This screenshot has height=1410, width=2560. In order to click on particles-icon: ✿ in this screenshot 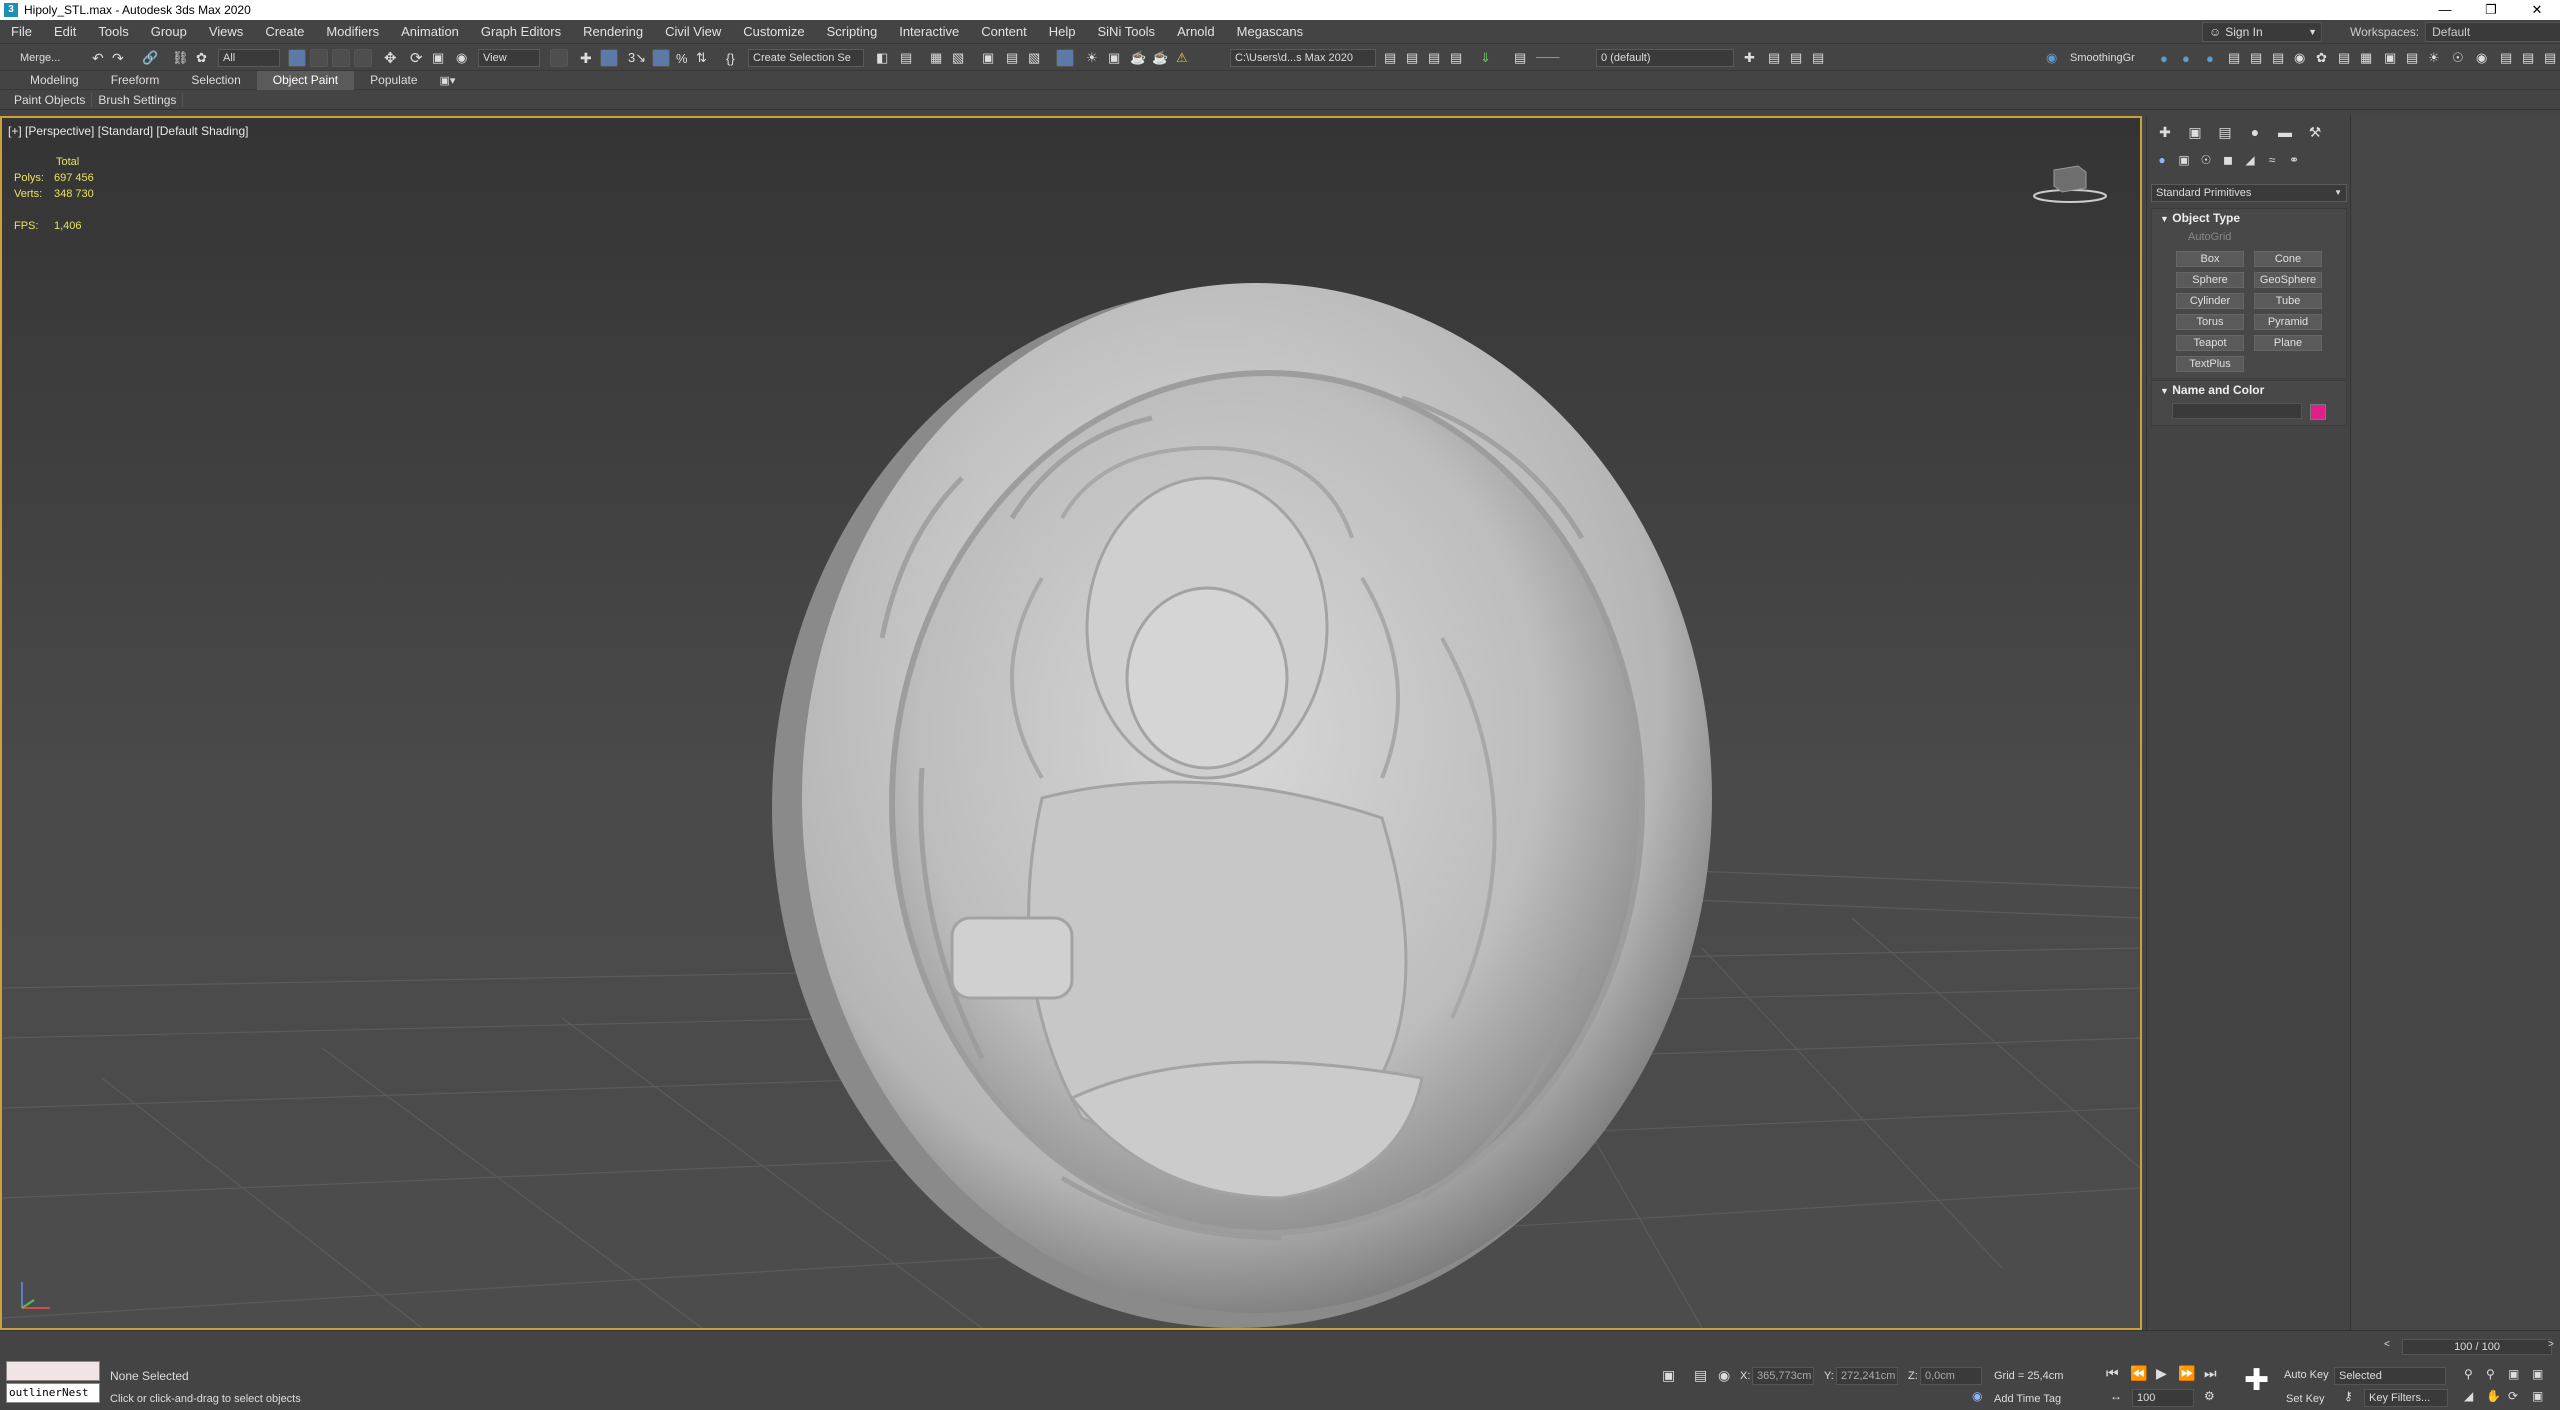, I will do `click(2321, 58)`.